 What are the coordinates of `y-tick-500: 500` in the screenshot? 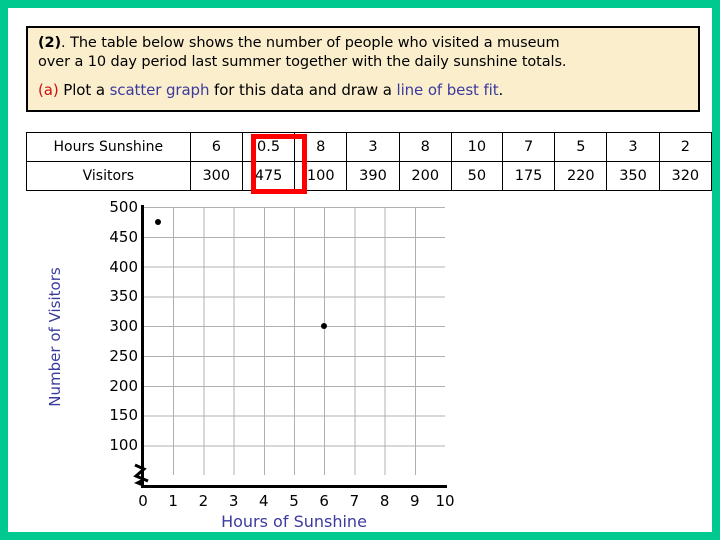 It's located at (123, 207).